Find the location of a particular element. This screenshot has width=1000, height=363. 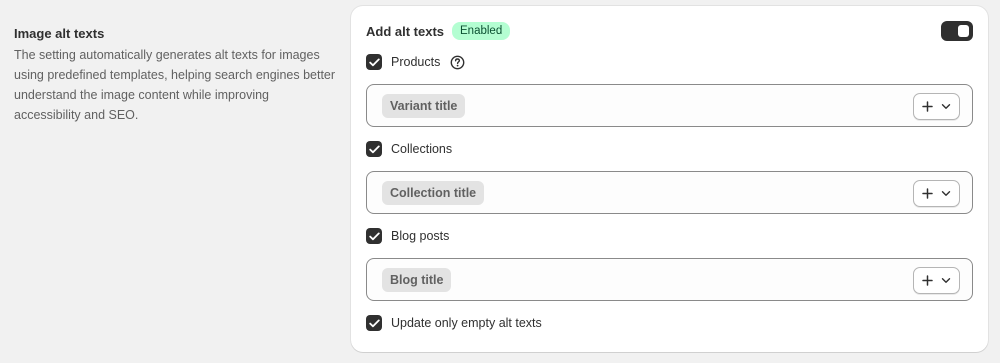

blog-posts-checkbox is located at coordinates (374, 236).